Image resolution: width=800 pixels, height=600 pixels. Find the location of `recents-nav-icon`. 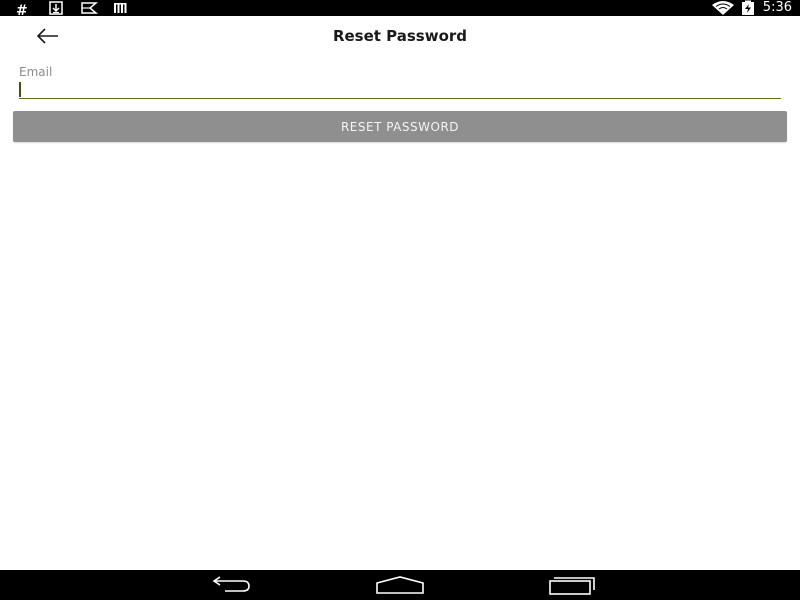

recents-nav-icon is located at coordinates (572, 588).